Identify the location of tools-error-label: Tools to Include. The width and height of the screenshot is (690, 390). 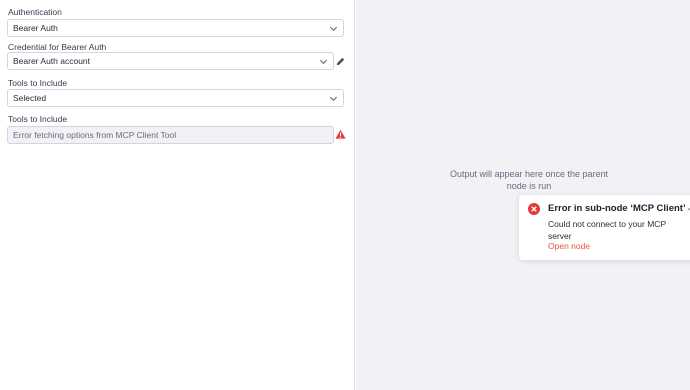
(38, 119).